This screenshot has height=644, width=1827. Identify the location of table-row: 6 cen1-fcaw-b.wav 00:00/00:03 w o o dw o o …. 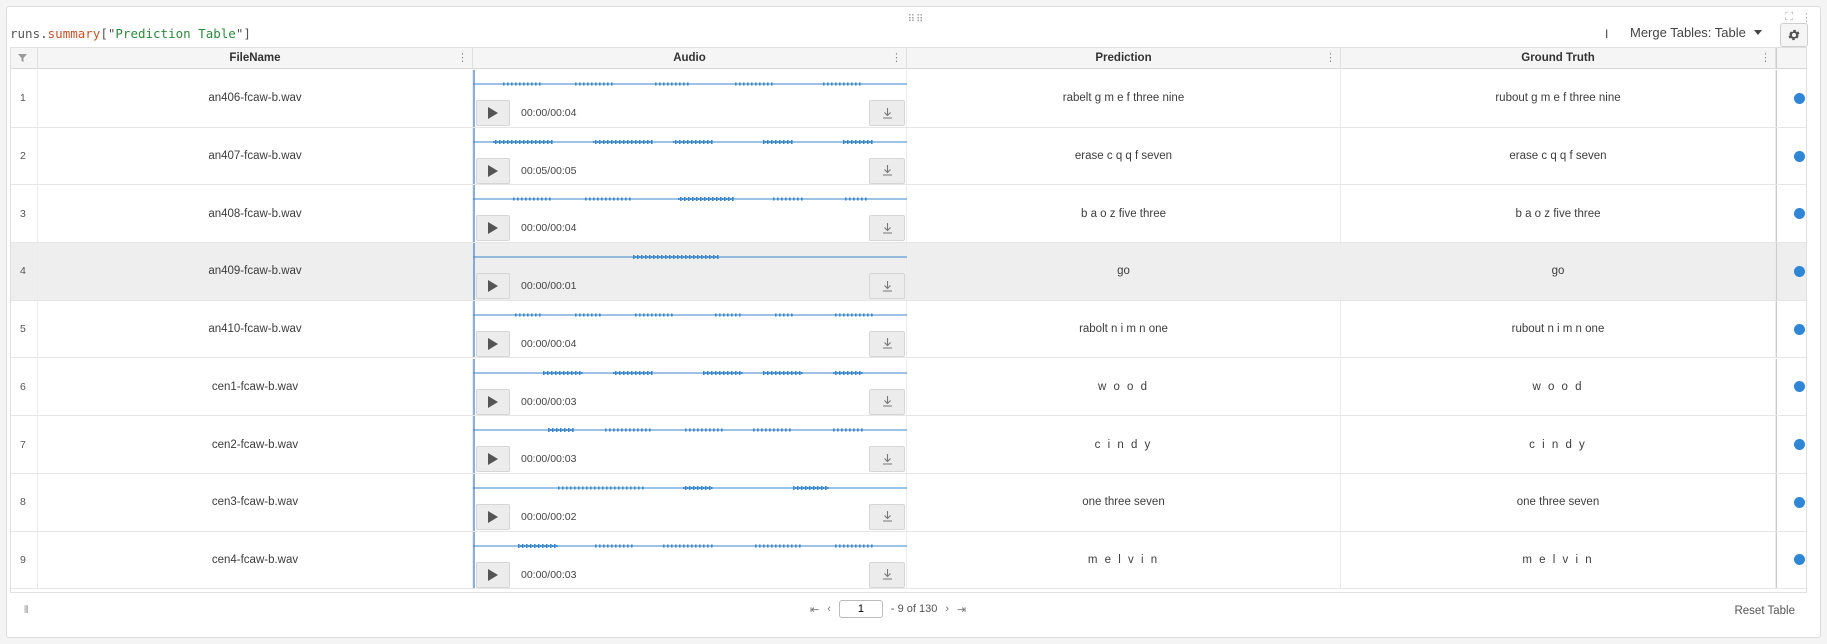
(908, 387).